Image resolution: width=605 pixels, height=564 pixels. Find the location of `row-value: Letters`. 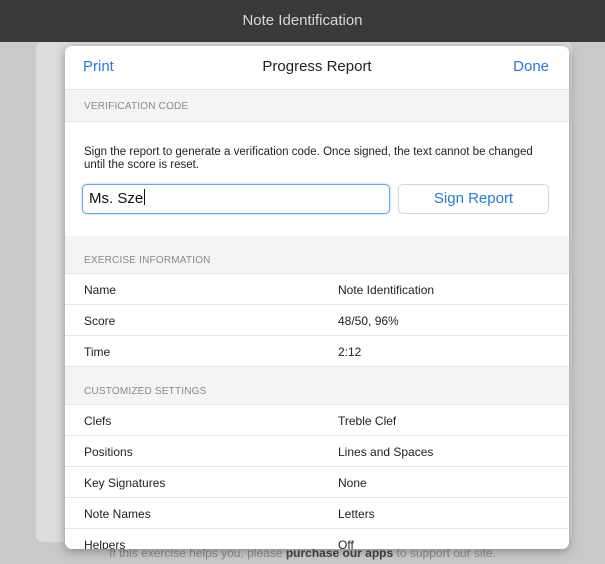

row-value: Letters is located at coordinates (356, 514).